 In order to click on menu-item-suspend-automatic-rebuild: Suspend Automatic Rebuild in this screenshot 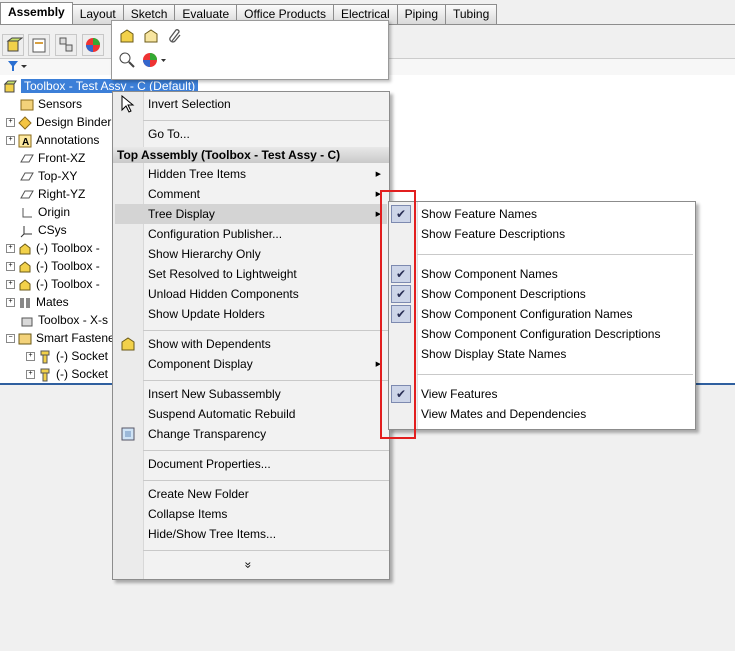, I will do `click(221, 414)`.